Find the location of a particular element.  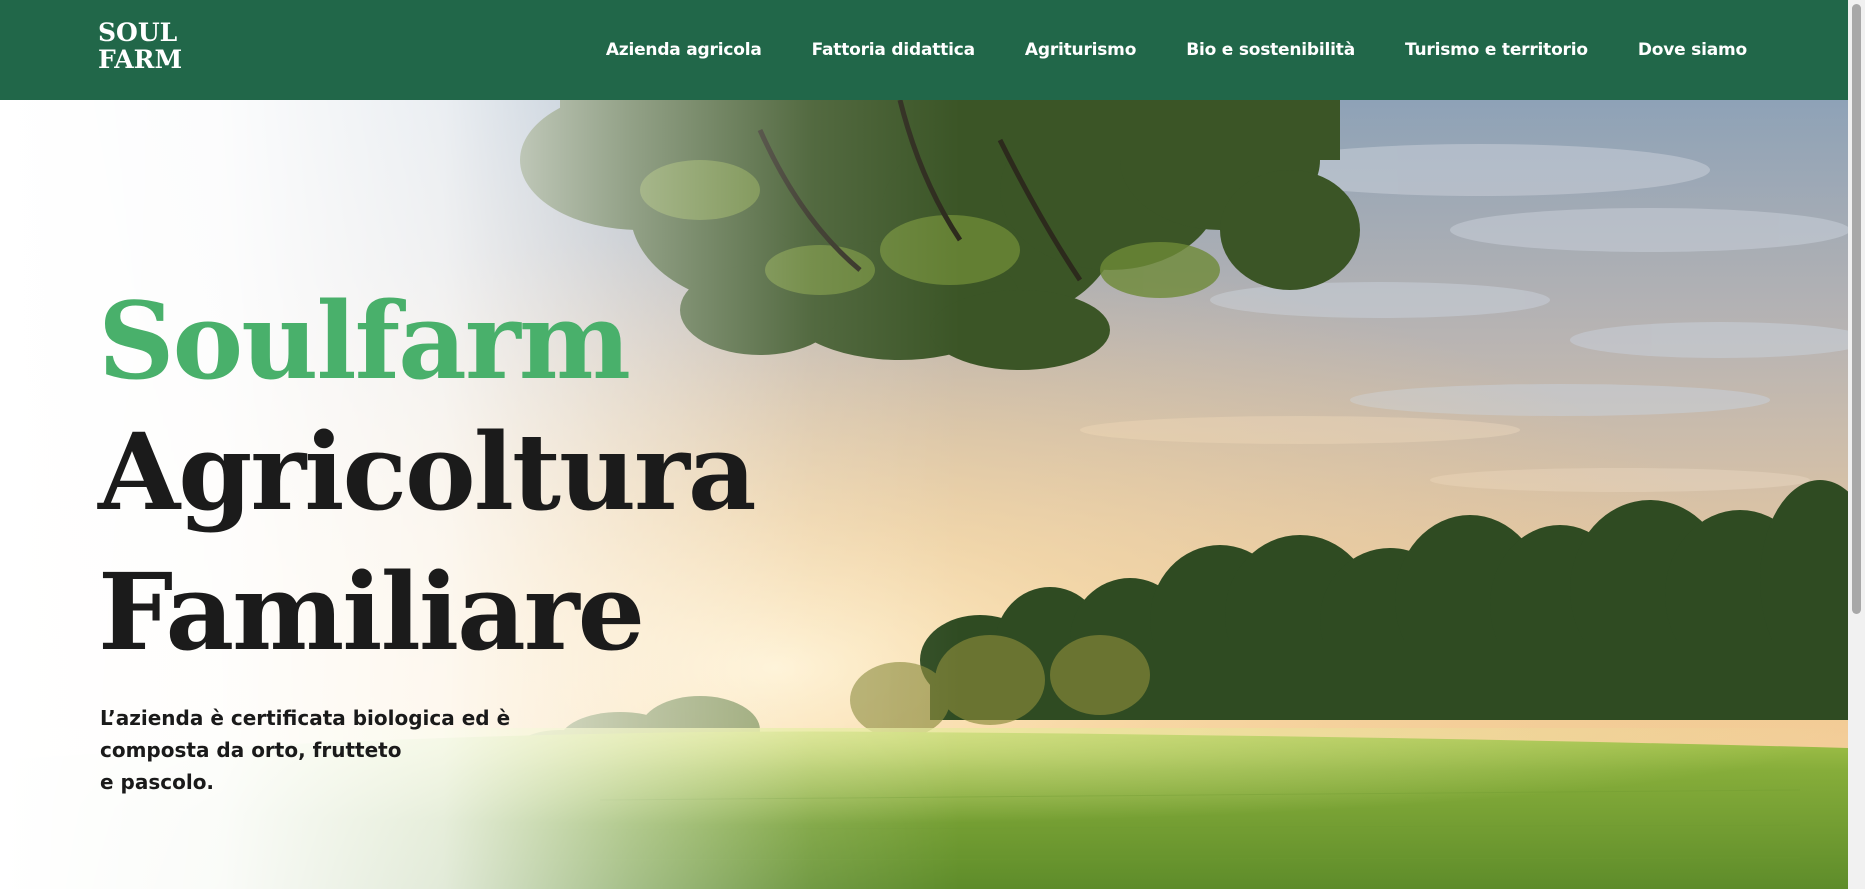

nav-link-fattoria-didattica: Fattoria didattica is located at coordinates (893, 50).